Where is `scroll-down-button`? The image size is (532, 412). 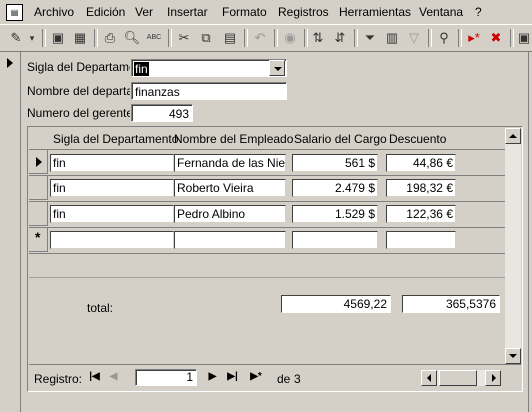 scroll-down-button is located at coordinates (513, 356).